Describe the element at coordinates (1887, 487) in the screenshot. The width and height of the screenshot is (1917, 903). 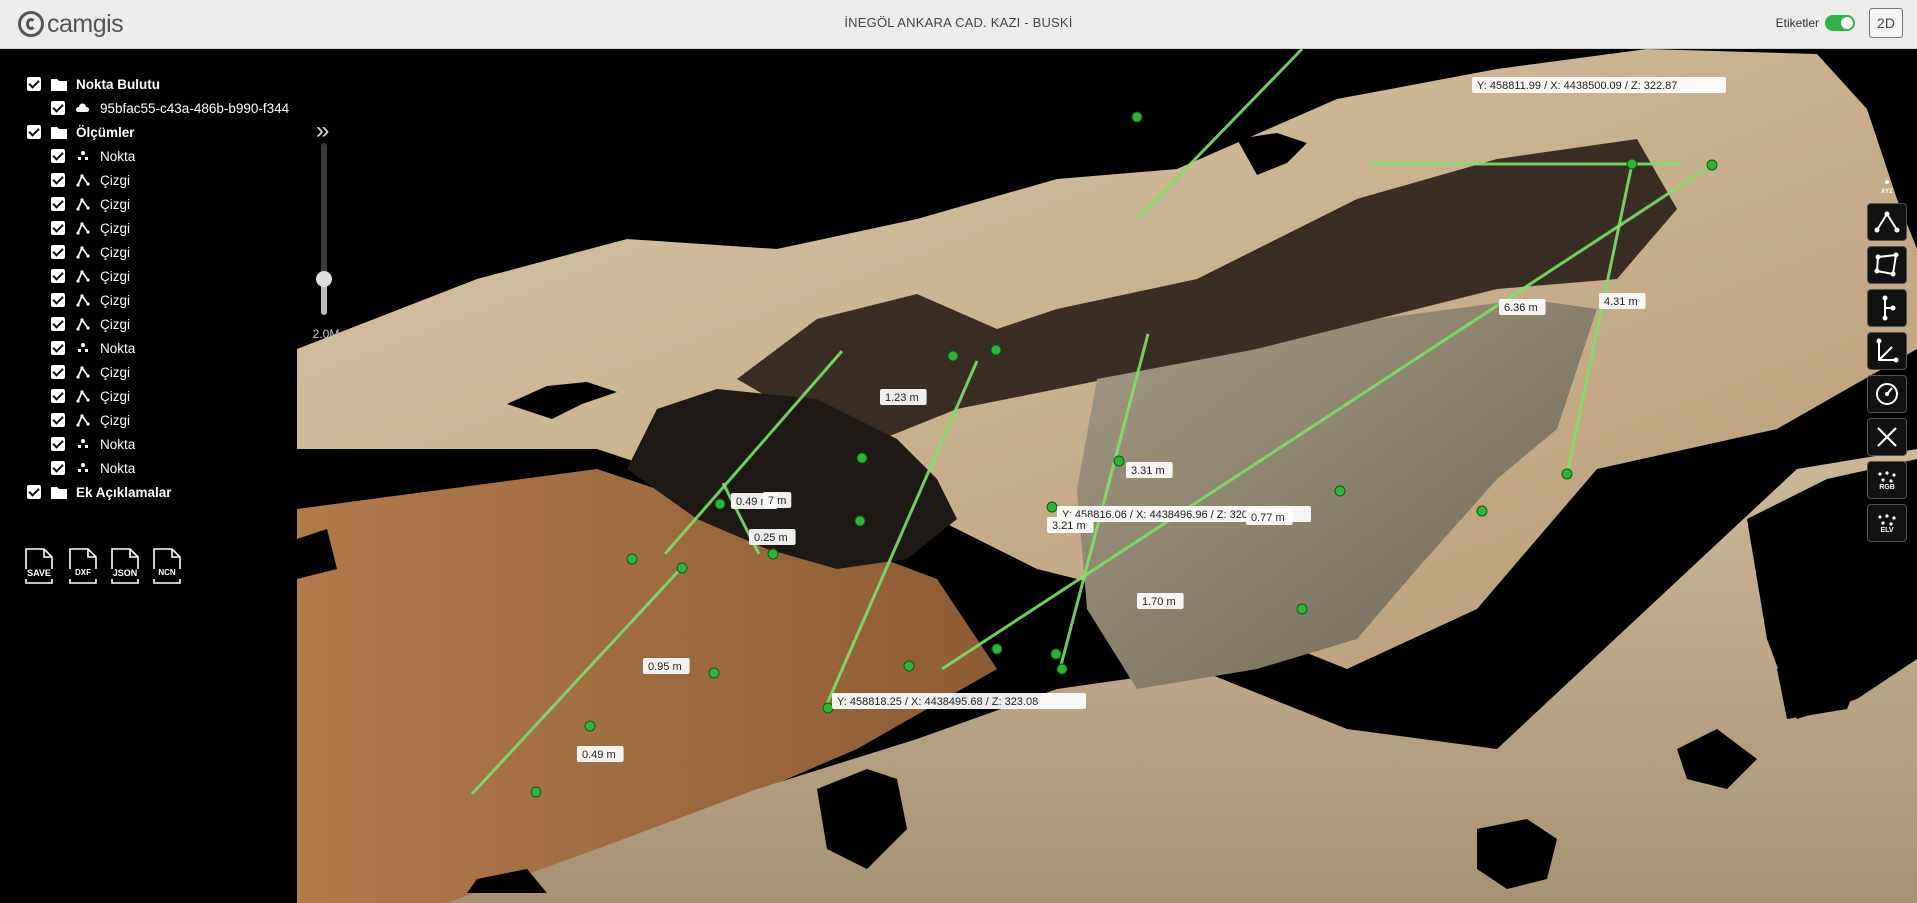
I see `color-mode-label: RGB` at that location.